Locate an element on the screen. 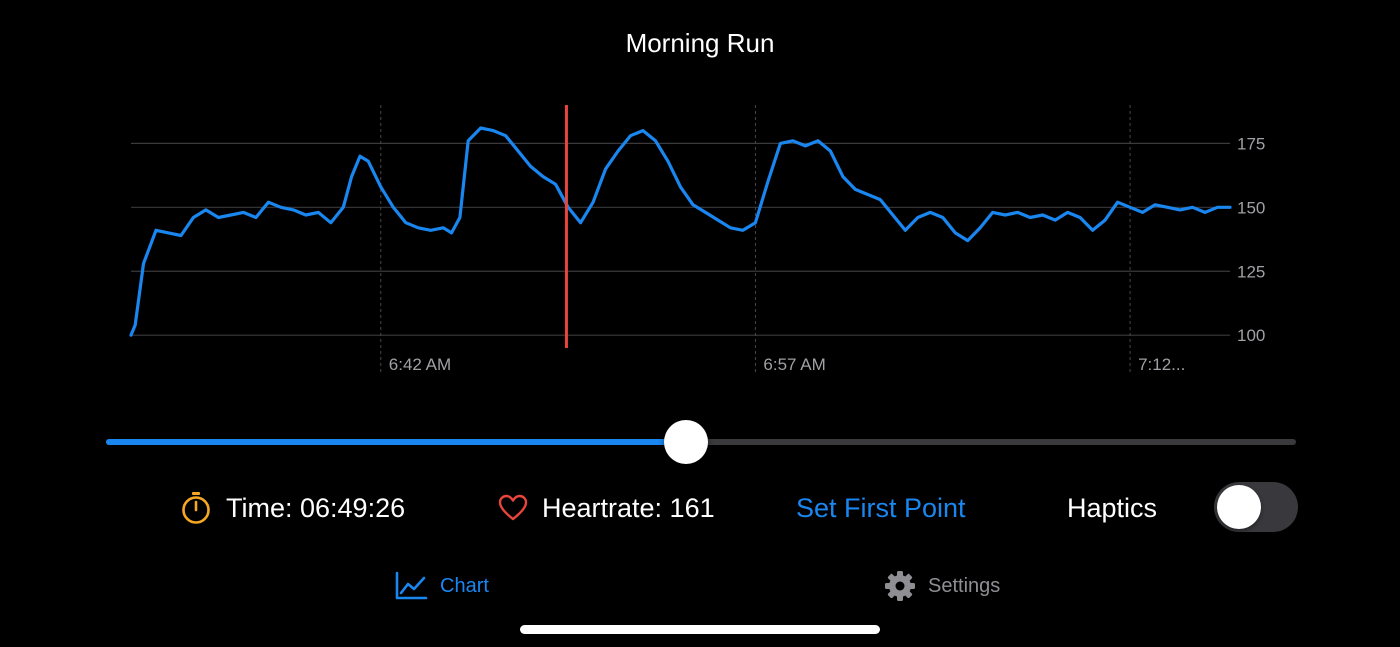  haptics-toggle is located at coordinates (1256, 507).